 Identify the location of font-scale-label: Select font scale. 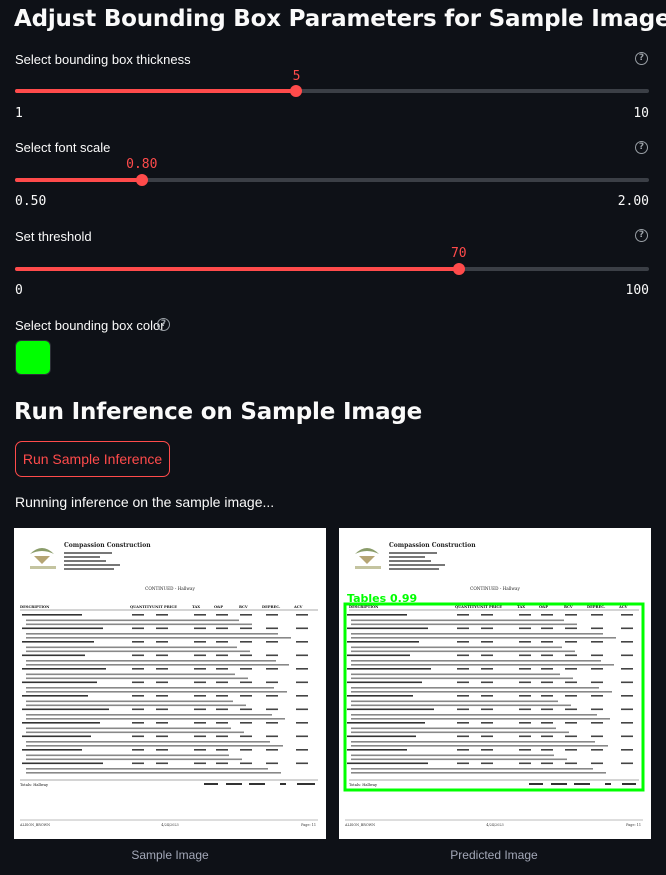
(63, 147).